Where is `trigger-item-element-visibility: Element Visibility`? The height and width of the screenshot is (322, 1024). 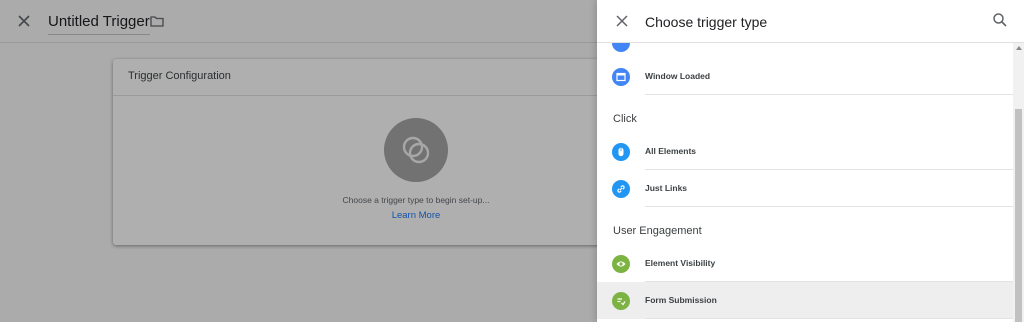
trigger-item-element-visibility: Element Visibility is located at coordinates (805, 263).